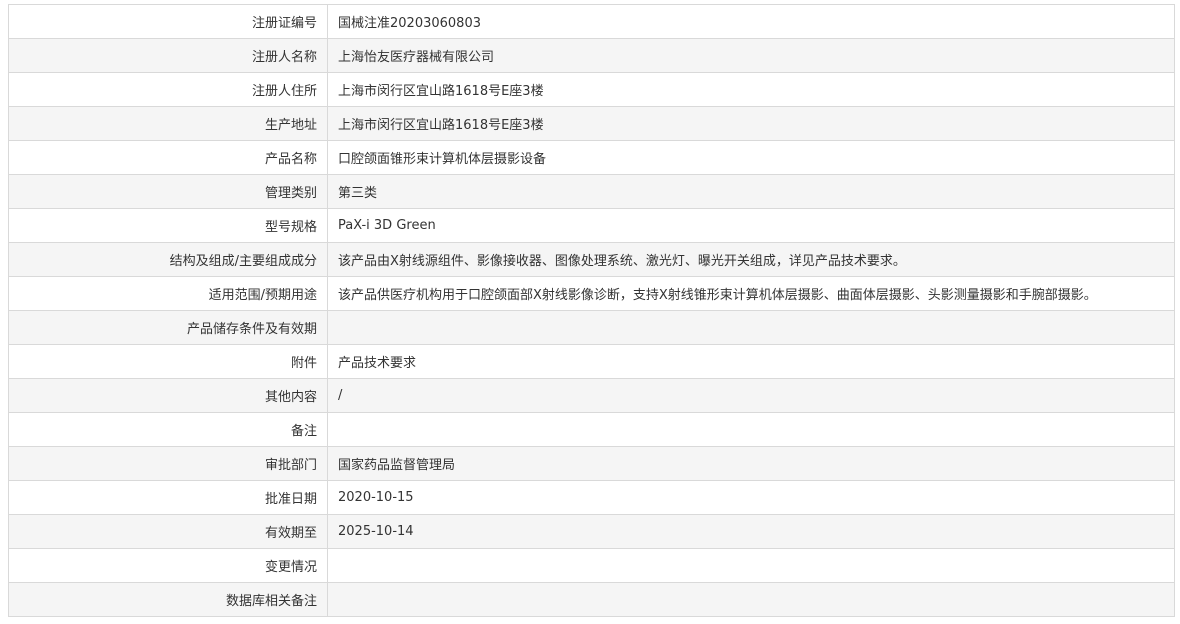 The height and width of the screenshot is (624, 1180). I want to click on field-value-other-content: /, so click(751, 395).